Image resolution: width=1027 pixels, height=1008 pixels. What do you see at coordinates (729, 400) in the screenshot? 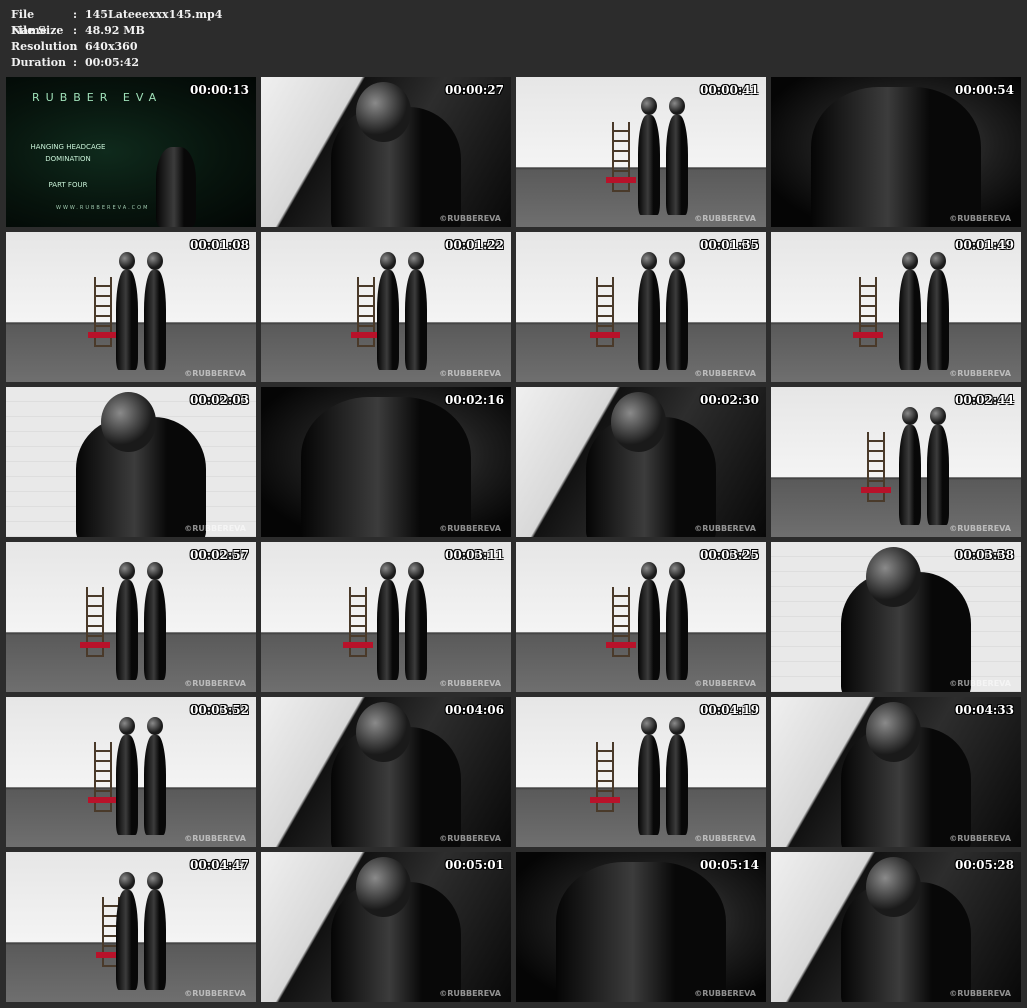
I see `timestamp-label: 00:02:30` at bounding box center [729, 400].